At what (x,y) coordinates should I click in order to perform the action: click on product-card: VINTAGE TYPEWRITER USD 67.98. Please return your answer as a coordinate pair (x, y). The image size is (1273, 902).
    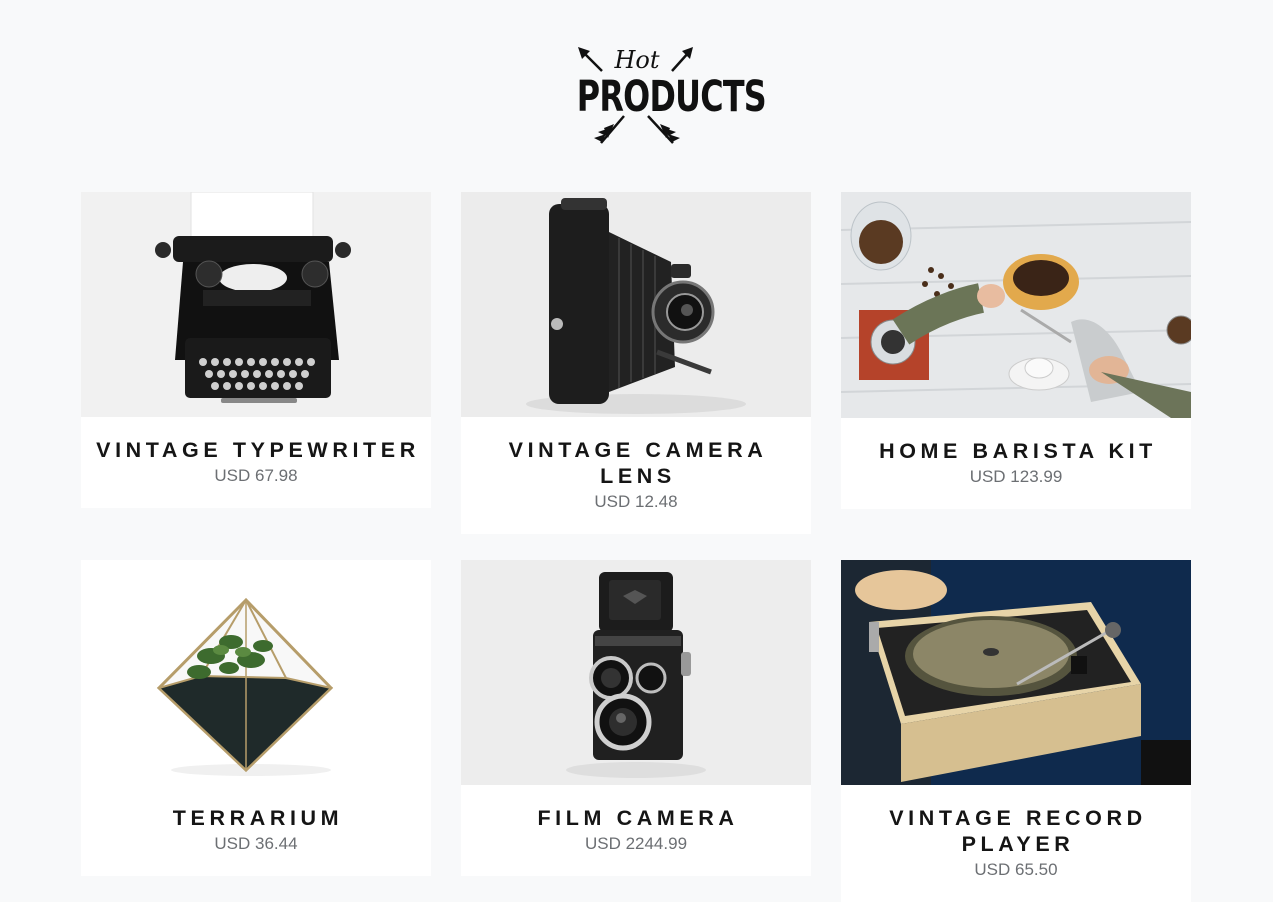
    Looking at the image, I should click on (256, 350).